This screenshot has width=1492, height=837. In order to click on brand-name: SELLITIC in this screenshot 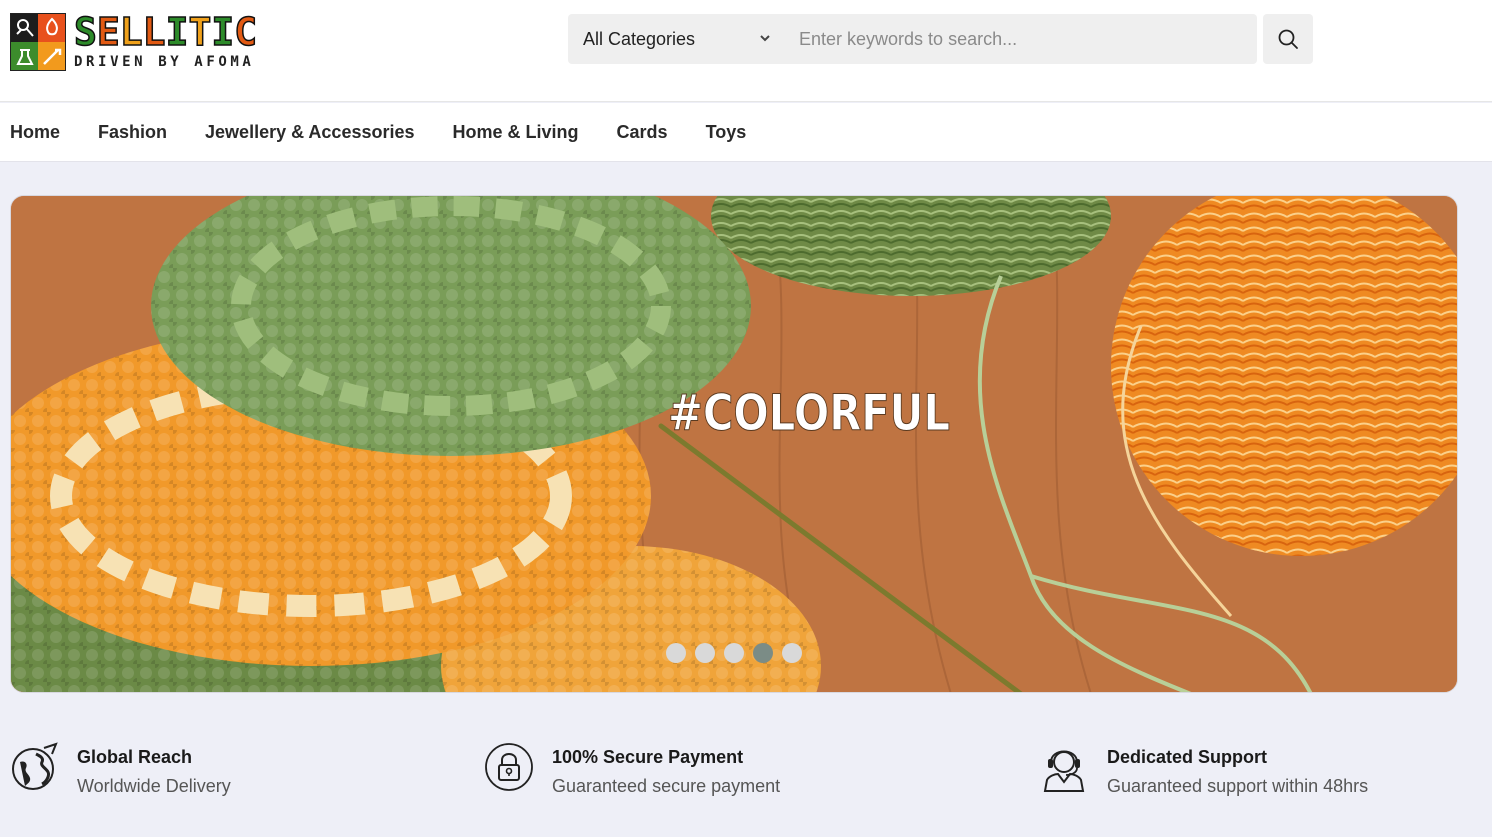, I will do `click(165, 32)`.